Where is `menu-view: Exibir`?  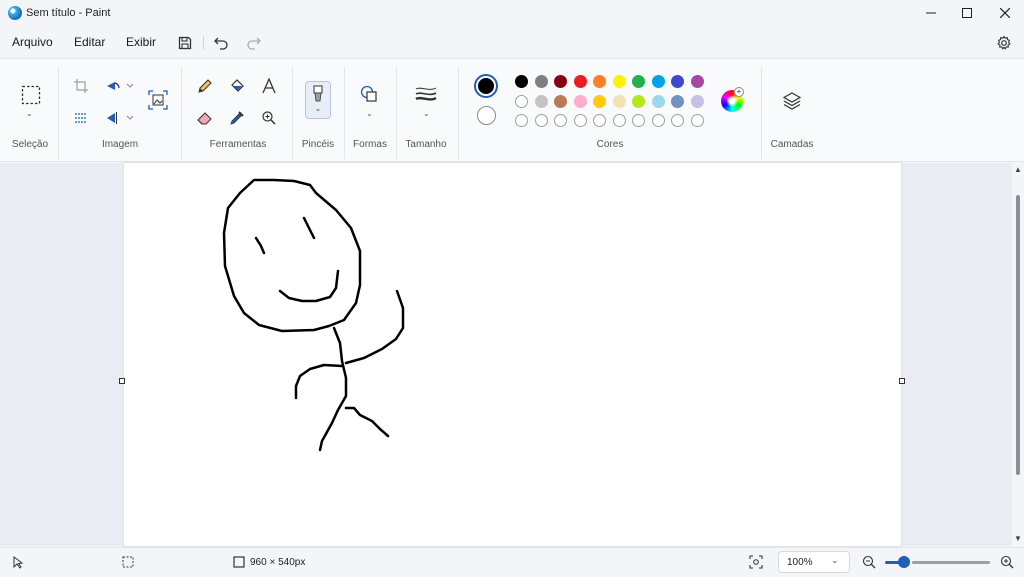
menu-view: Exibir is located at coordinates (141, 42).